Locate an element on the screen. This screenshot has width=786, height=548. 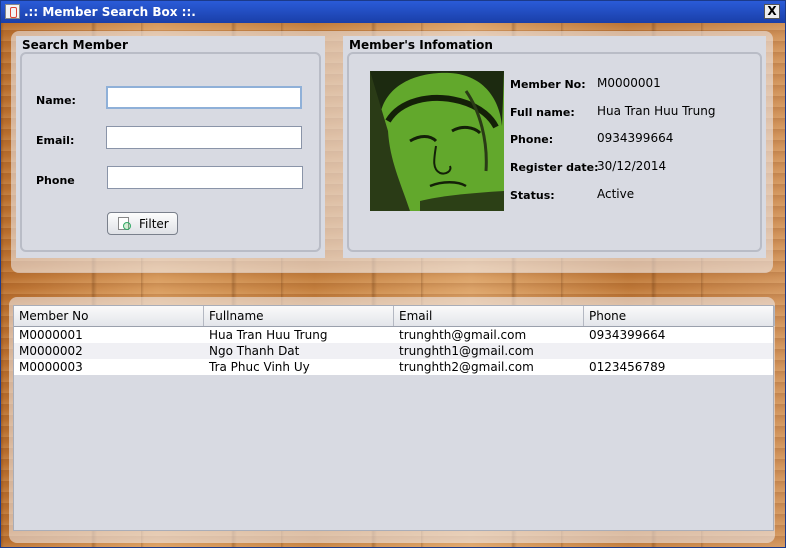
java-app-icon is located at coordinates (12, 11).